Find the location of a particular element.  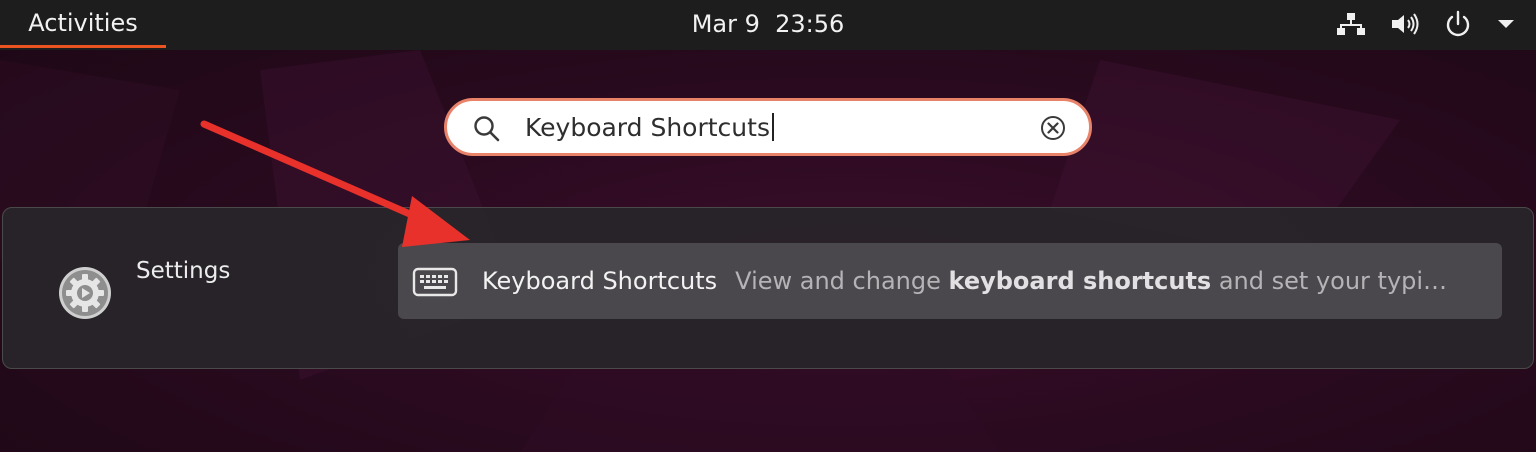

result-description-pre: View and change is located at coordinates (842, 281).